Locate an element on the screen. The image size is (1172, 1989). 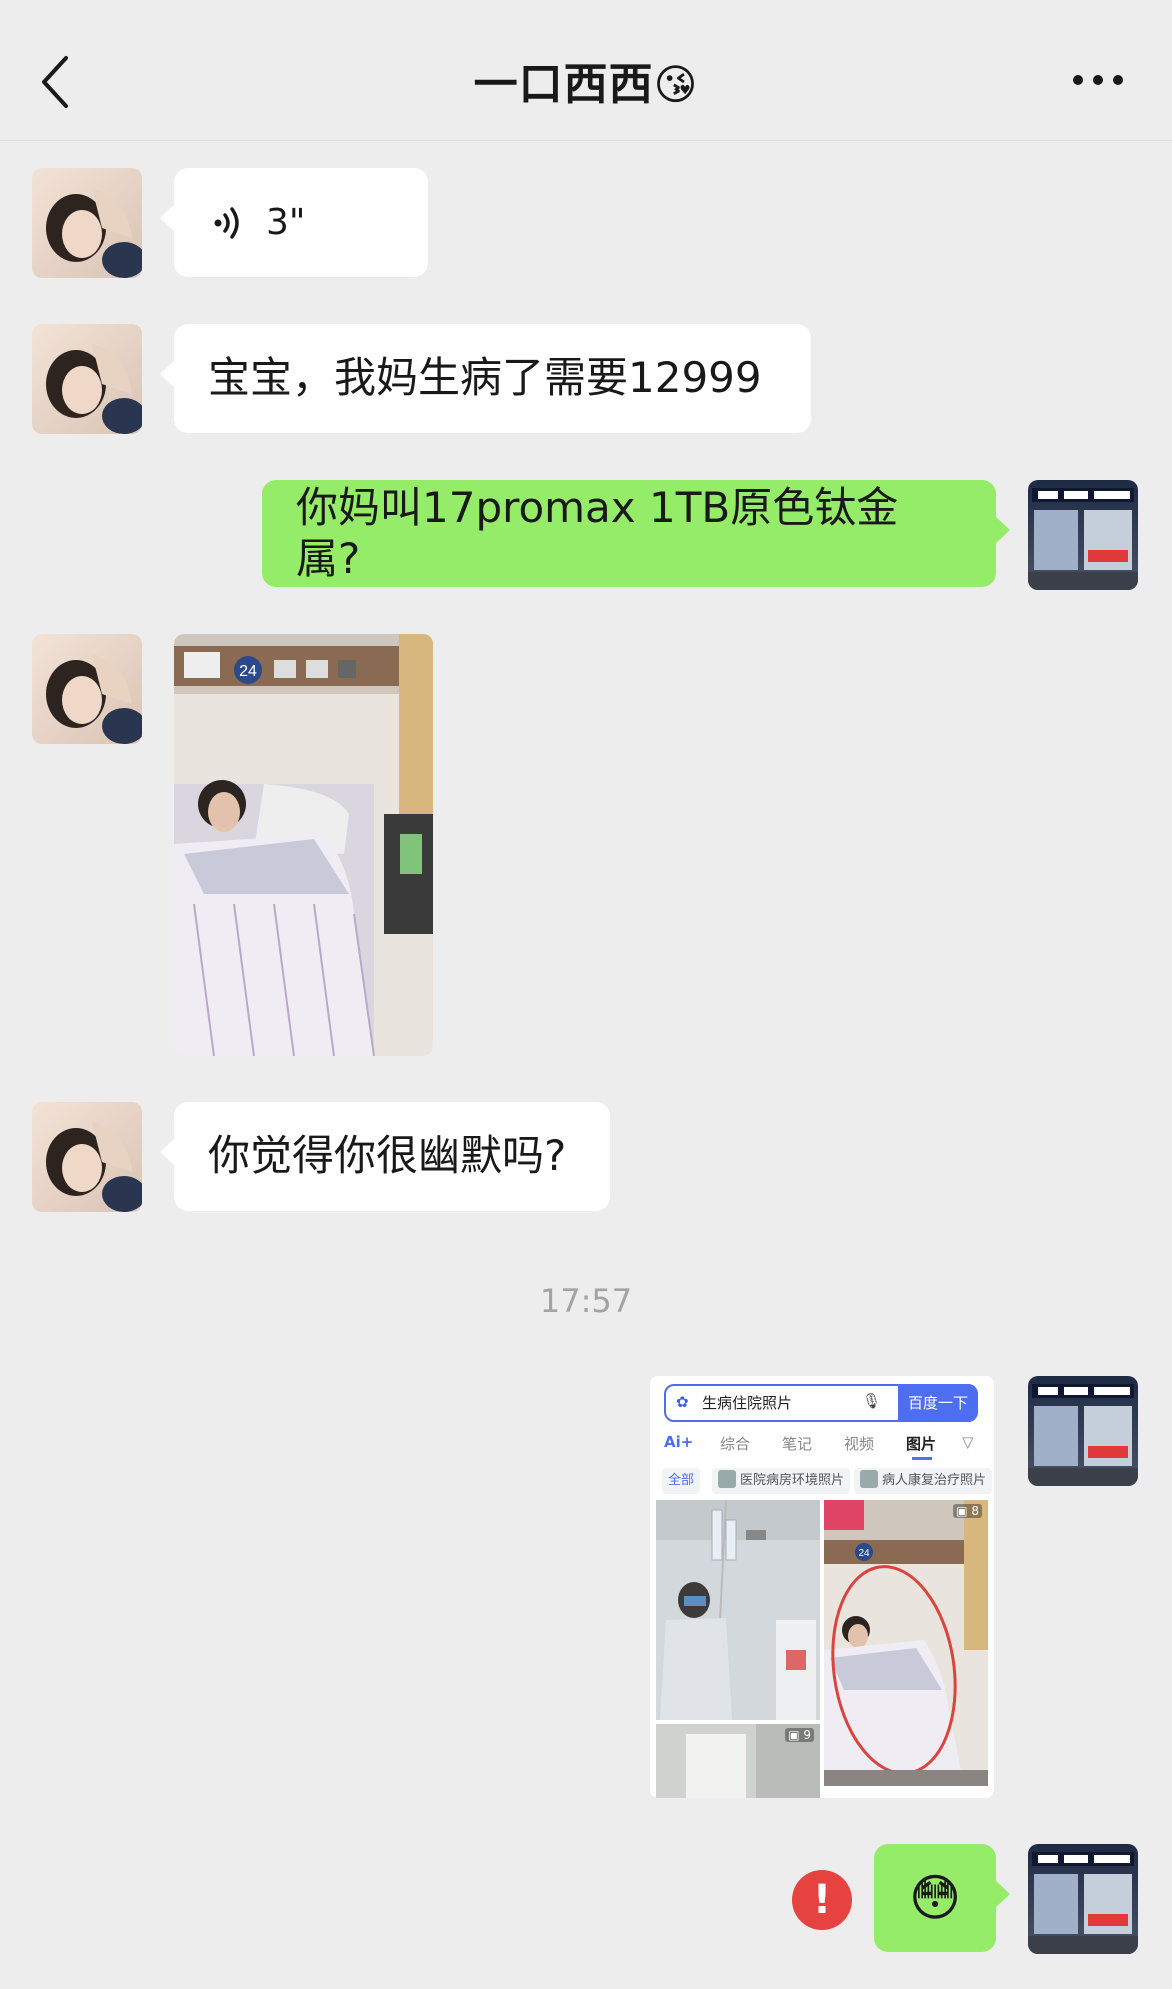
chat-timestamp: 17:57 is located at coordinates (586, 1301).